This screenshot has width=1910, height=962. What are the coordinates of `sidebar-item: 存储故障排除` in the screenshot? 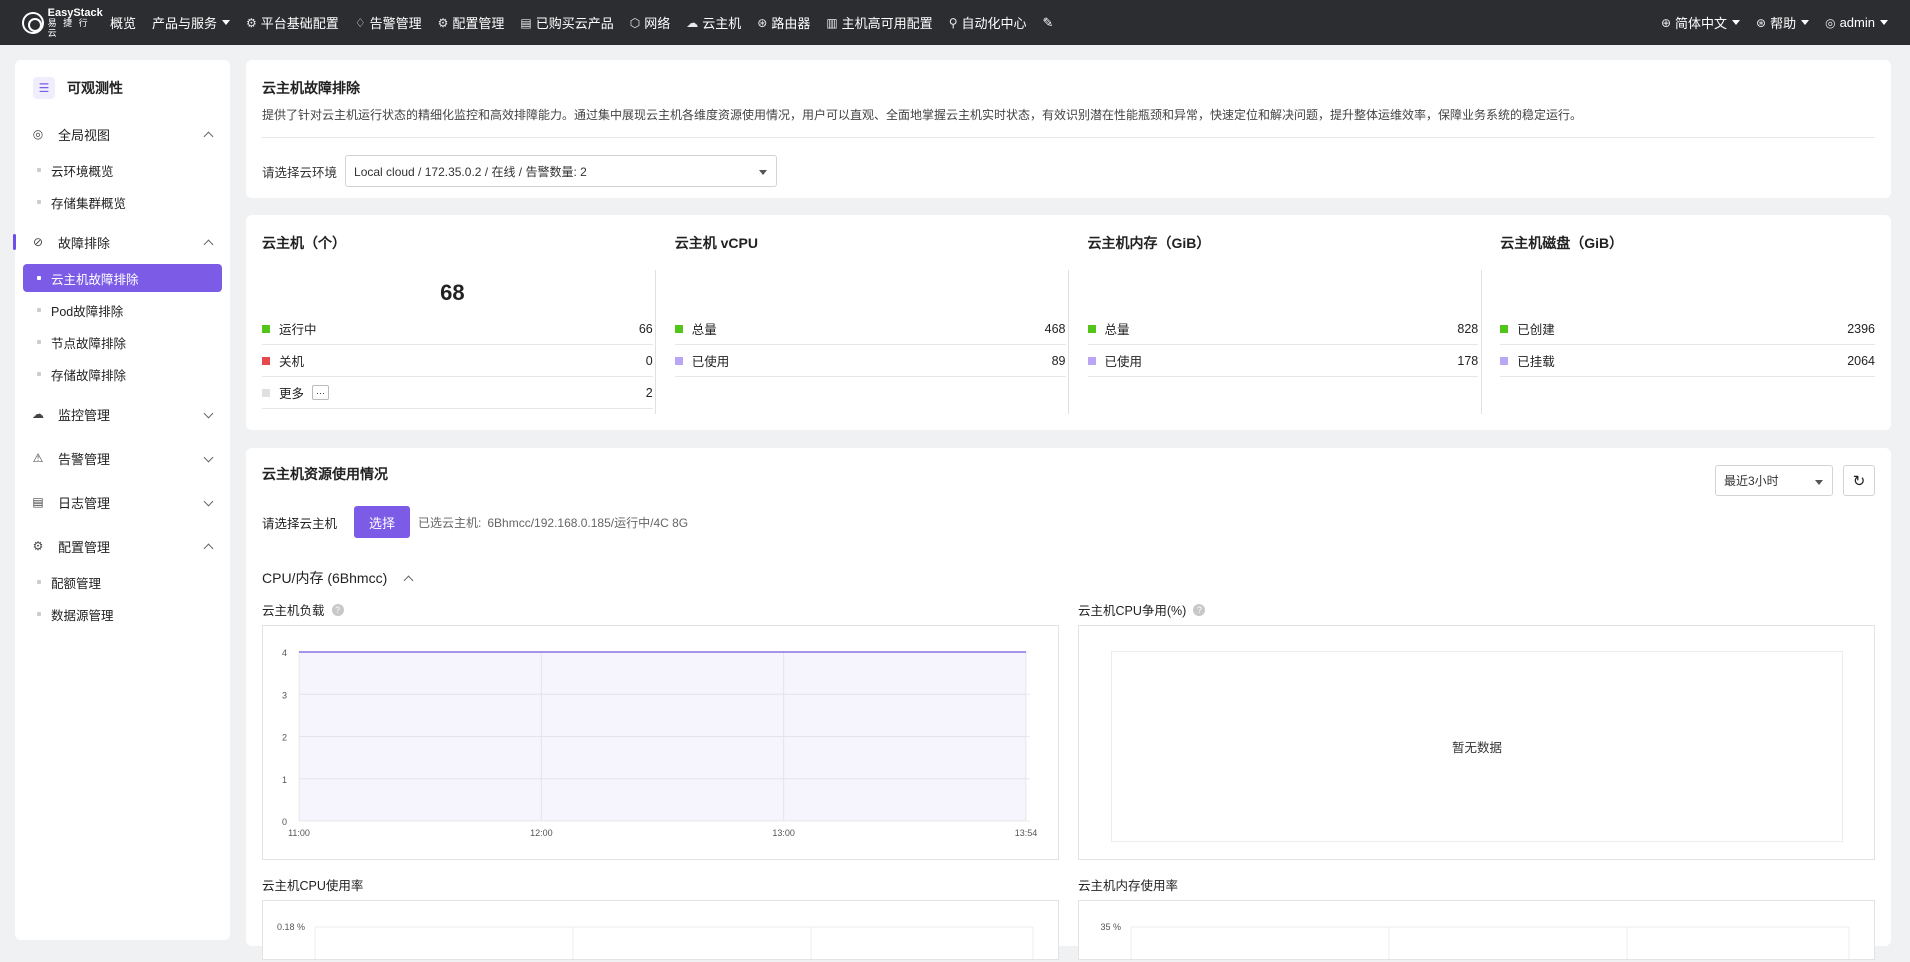 It's located at (122, 374).